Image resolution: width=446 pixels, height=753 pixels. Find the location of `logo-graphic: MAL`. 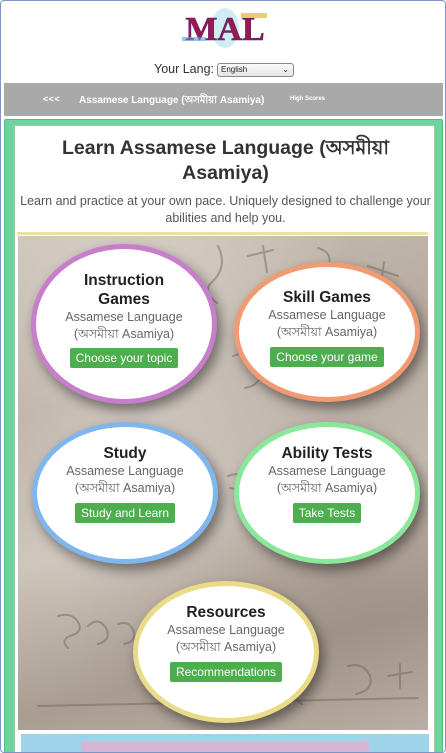

logo-graphic: MAL is located at coordinates (224, 28).